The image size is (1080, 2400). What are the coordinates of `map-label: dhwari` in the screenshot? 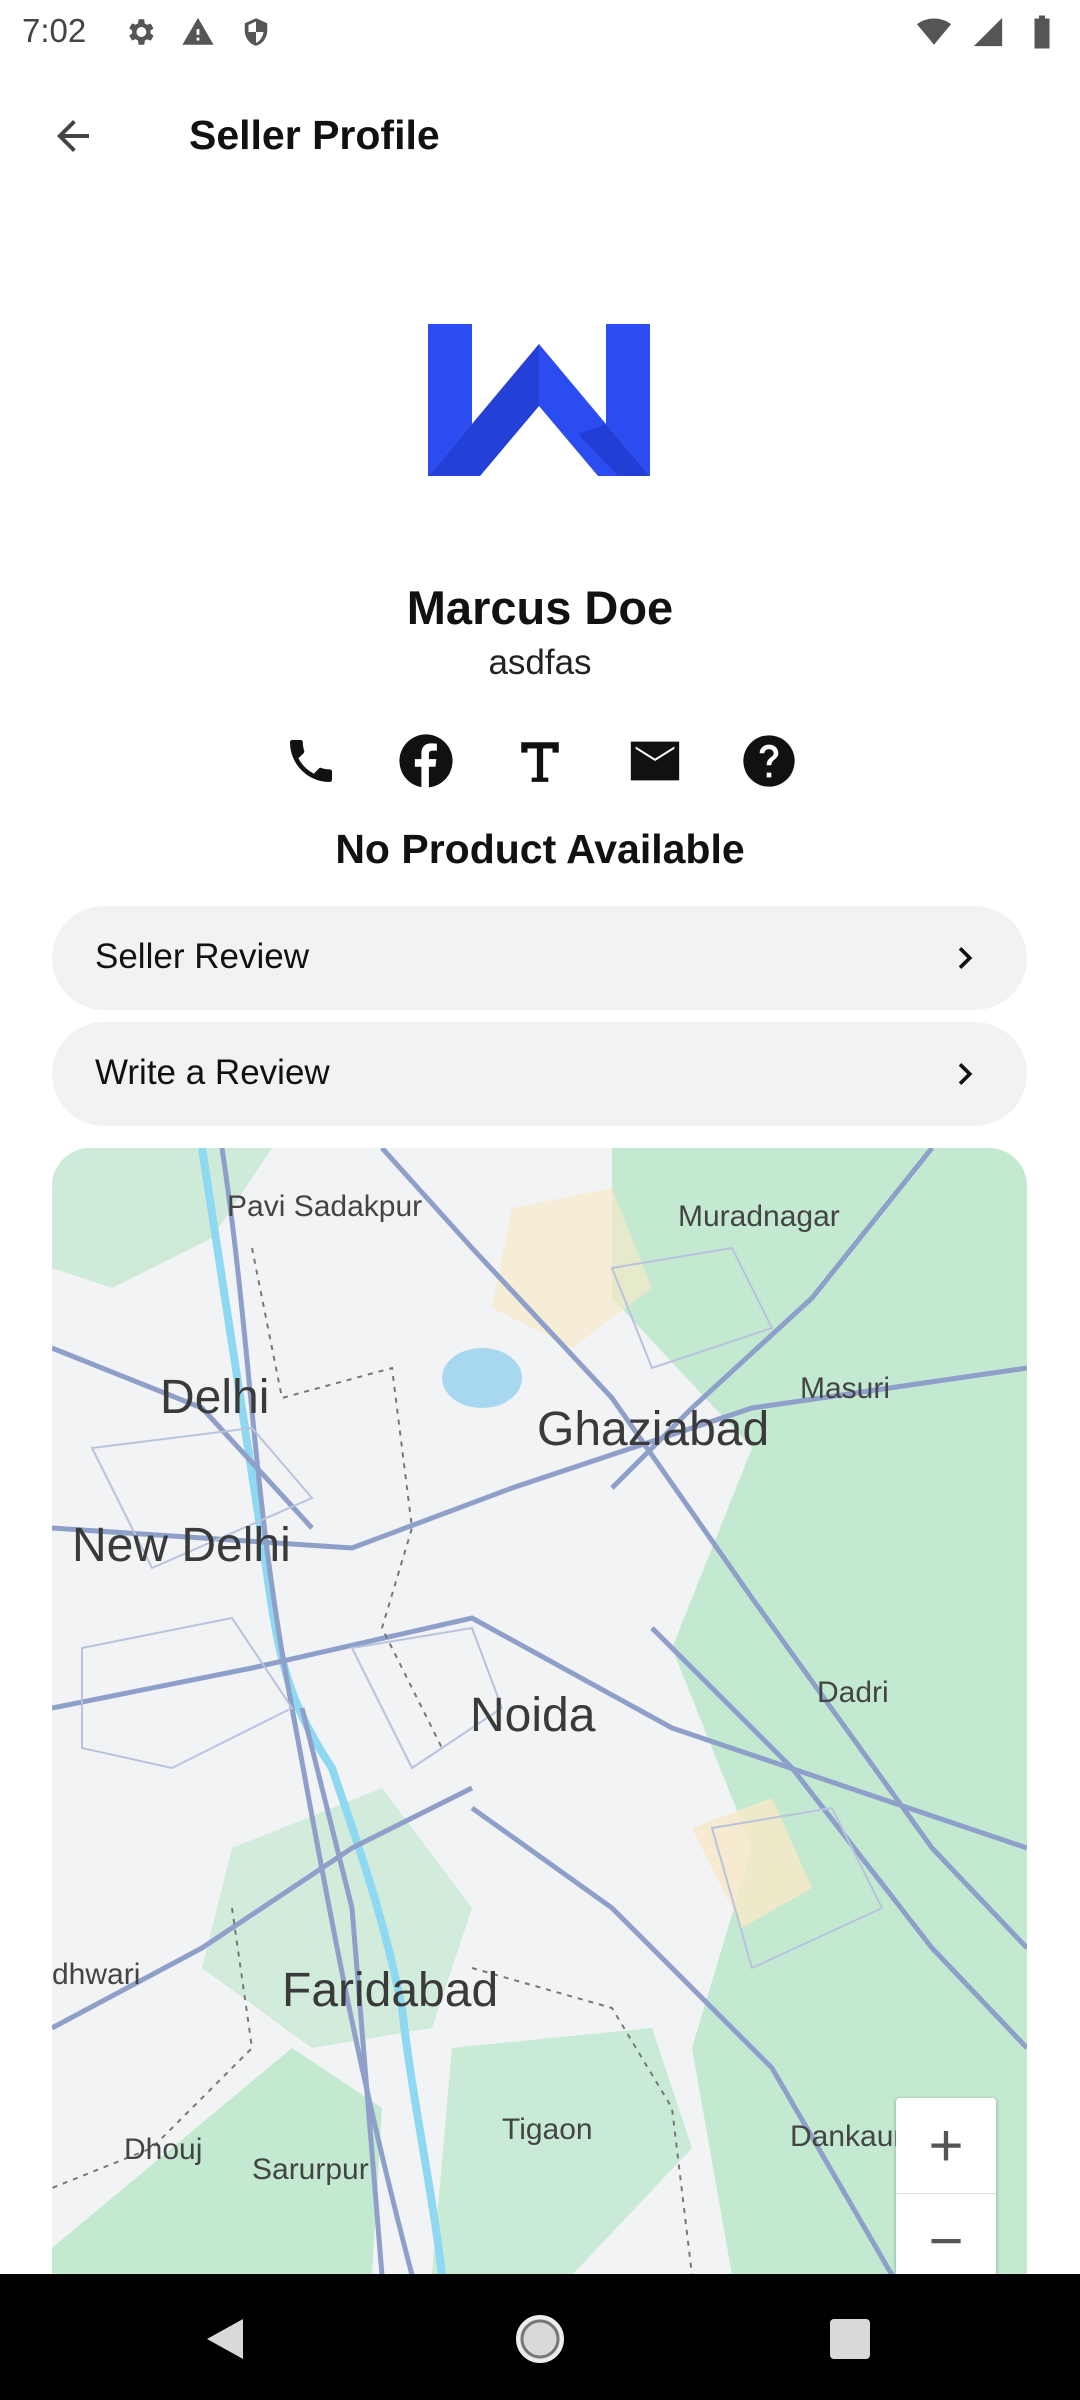 It's located at (96, 1974).